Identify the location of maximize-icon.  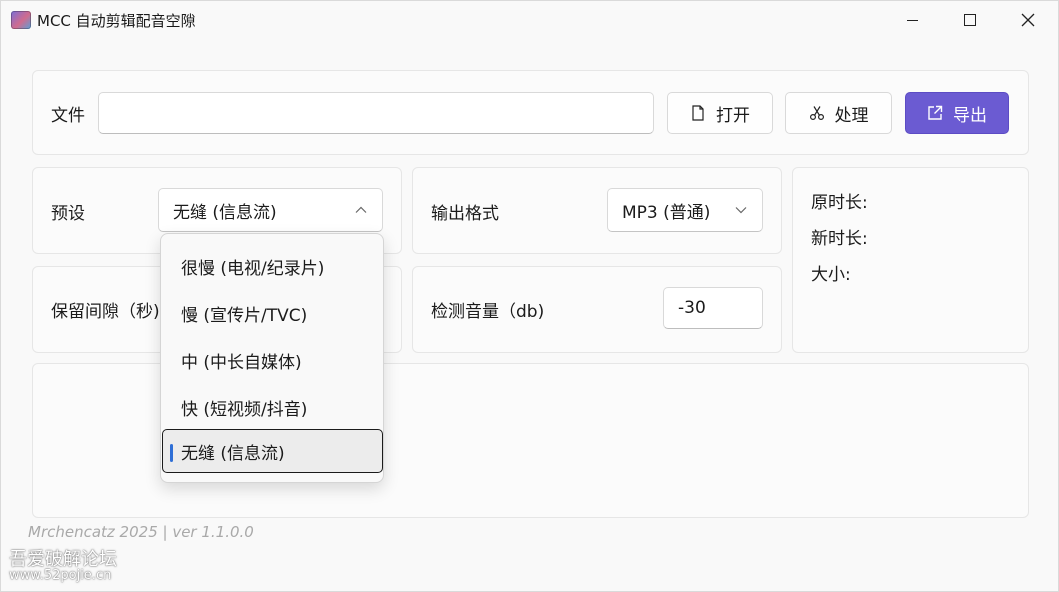
(970, 20).